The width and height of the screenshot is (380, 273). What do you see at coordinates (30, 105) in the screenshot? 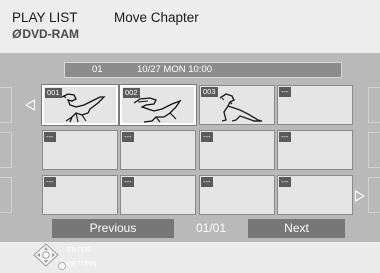
I see `triangle-left-icon` at bounding box center [30, 105].